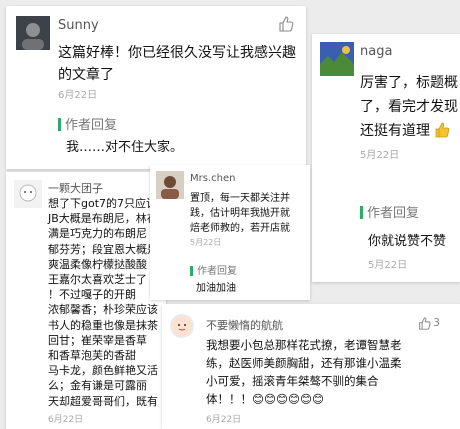 The image size is (460, 429). I want to click on comment-line: 这篇好棒！你已经很久没写让我感兴趣, so click(177, 53).